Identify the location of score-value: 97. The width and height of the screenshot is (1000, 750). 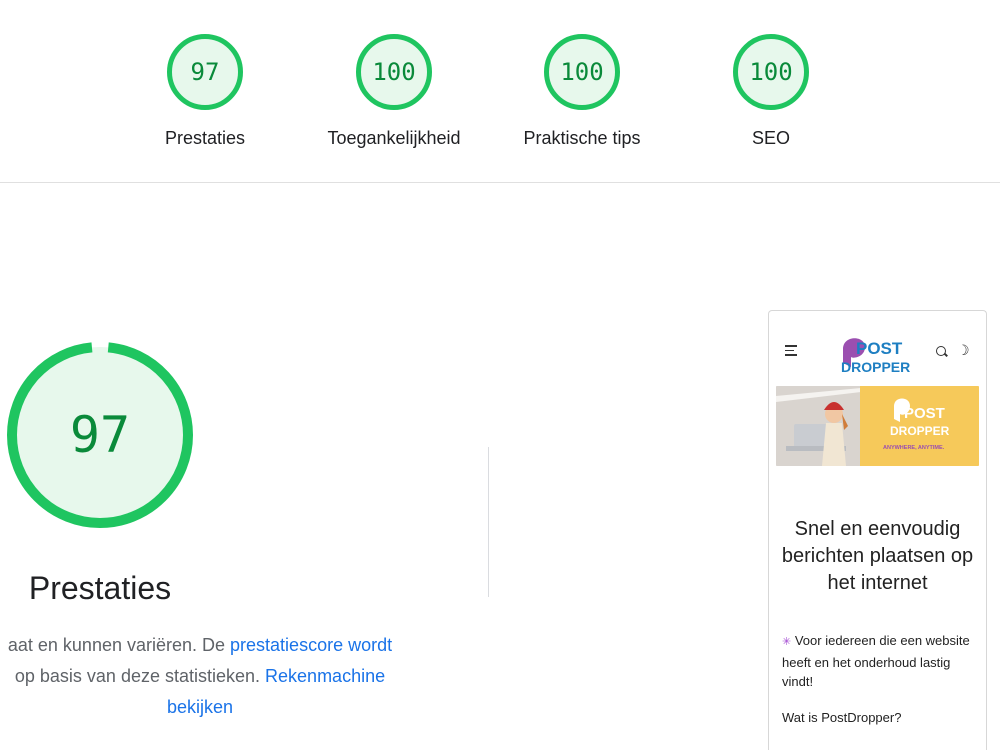
(205, 72).